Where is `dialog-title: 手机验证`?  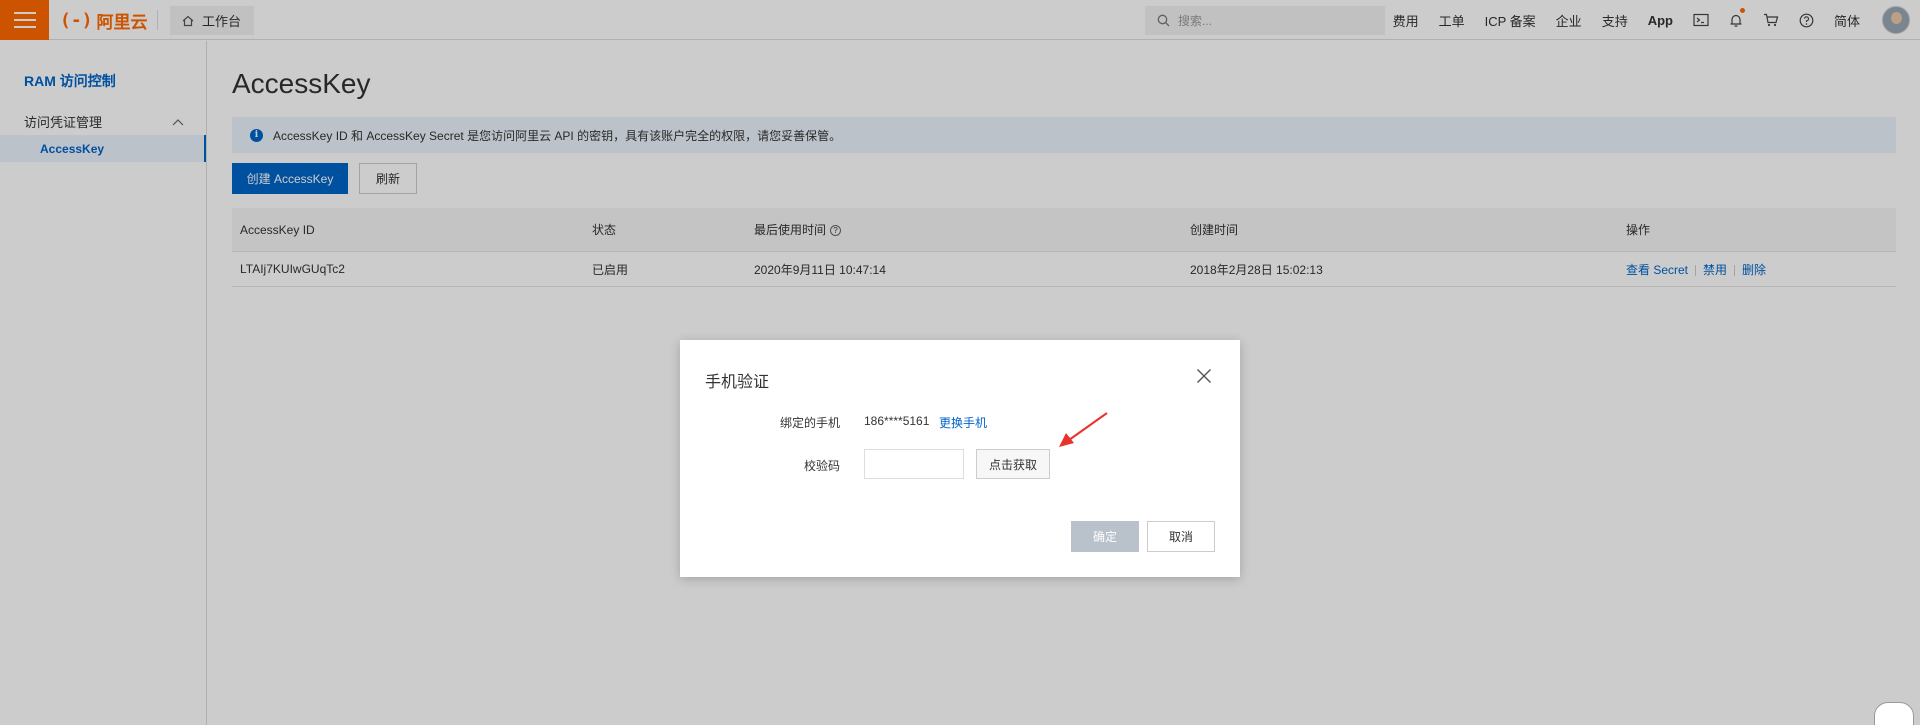
dialog-title: 手机验证 is located at coordinates (737, 382).